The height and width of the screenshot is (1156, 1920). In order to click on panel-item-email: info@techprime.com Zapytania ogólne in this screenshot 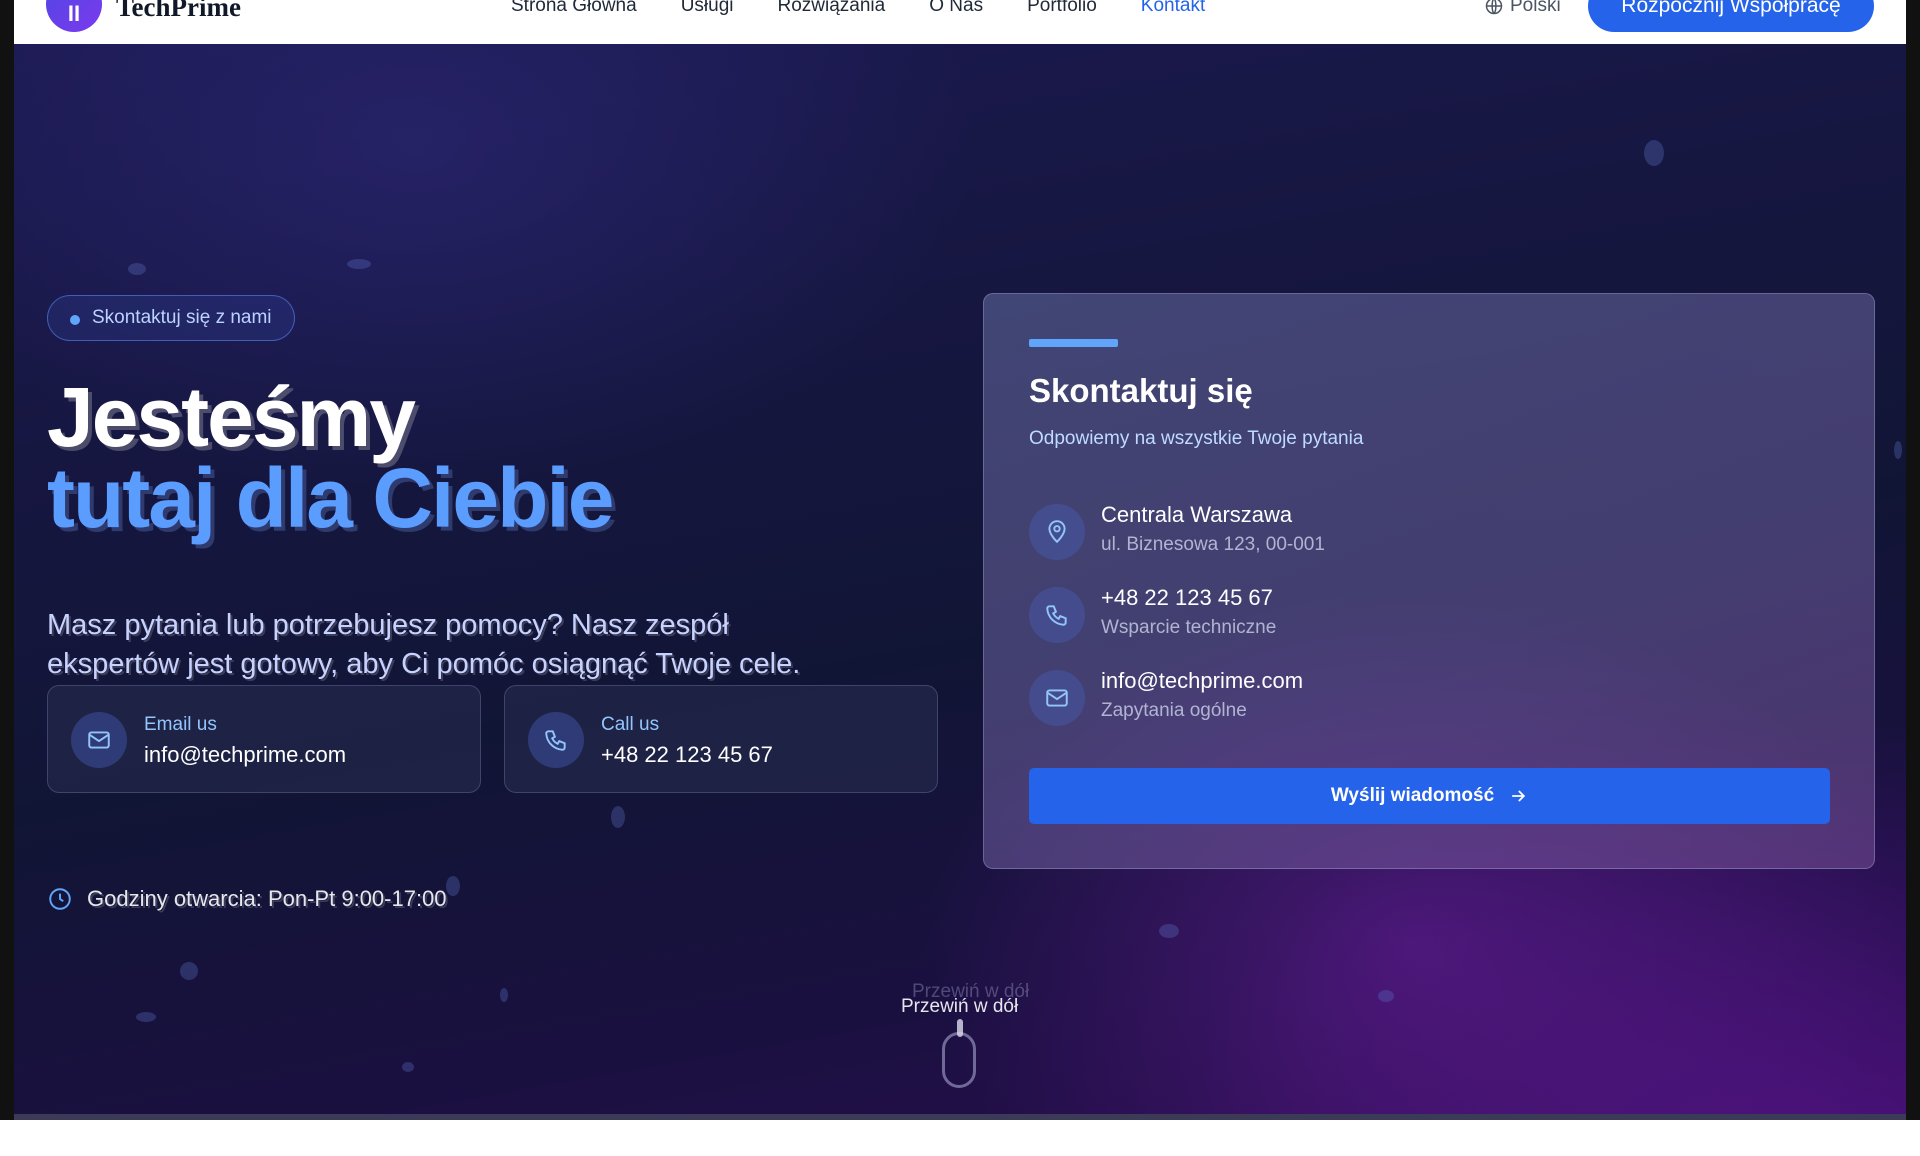, I will do `click(1379, 697)`.